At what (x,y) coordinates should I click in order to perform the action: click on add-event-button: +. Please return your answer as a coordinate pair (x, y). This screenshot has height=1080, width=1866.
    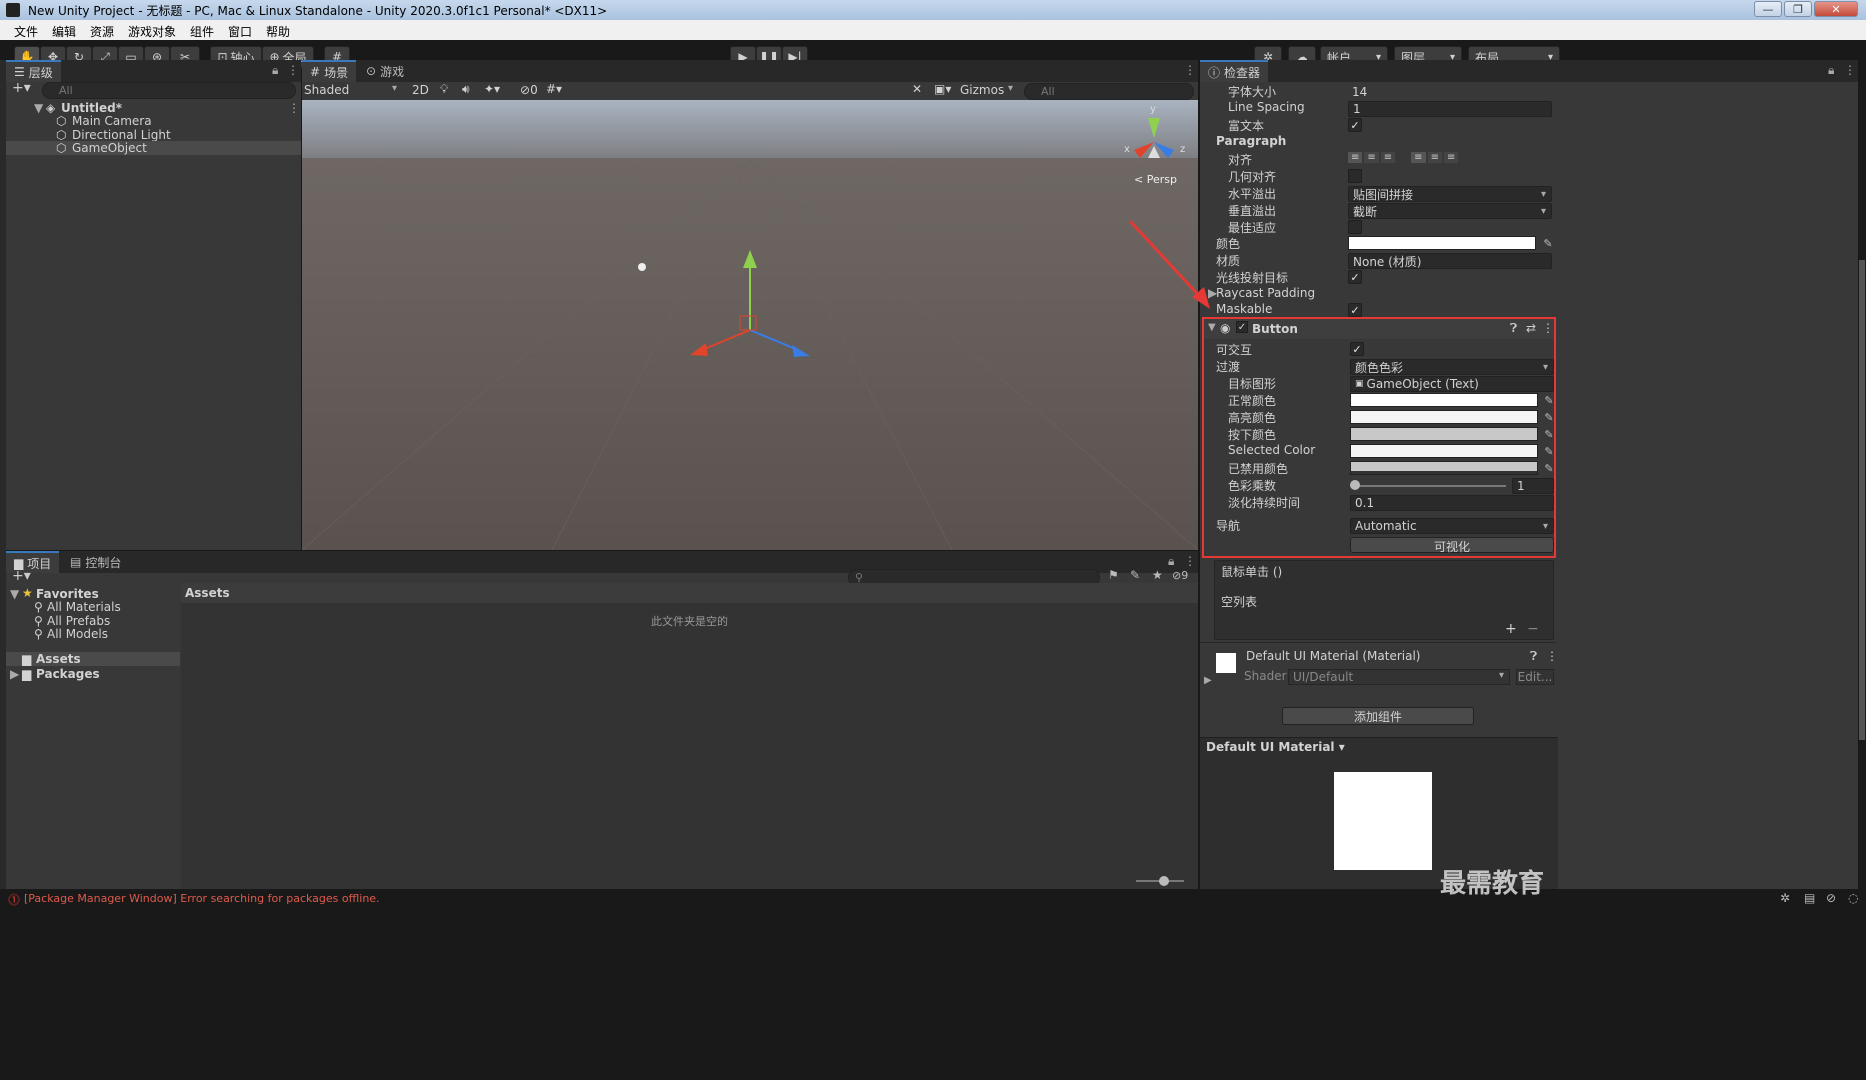
    Looking at the image, I should click on (1511, 629).